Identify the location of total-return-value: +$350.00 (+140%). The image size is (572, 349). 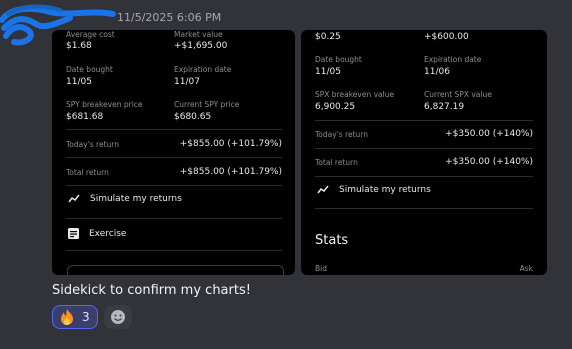
(489, 162).